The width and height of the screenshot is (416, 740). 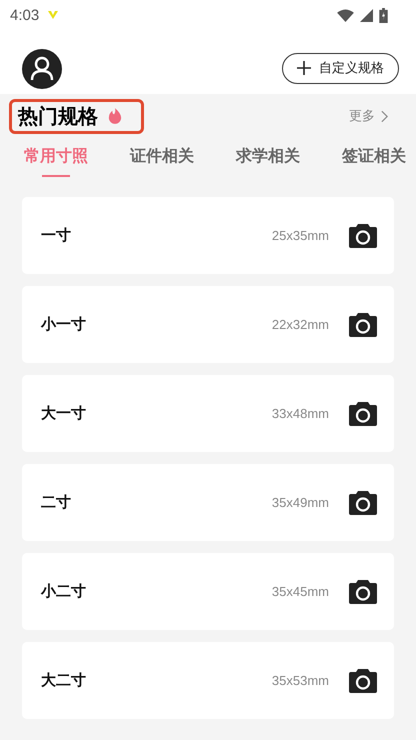 What do you see at coordinates (56, 502) in the screenshot?
I see `size-name: 二寸` at bounding box center [56, 502].